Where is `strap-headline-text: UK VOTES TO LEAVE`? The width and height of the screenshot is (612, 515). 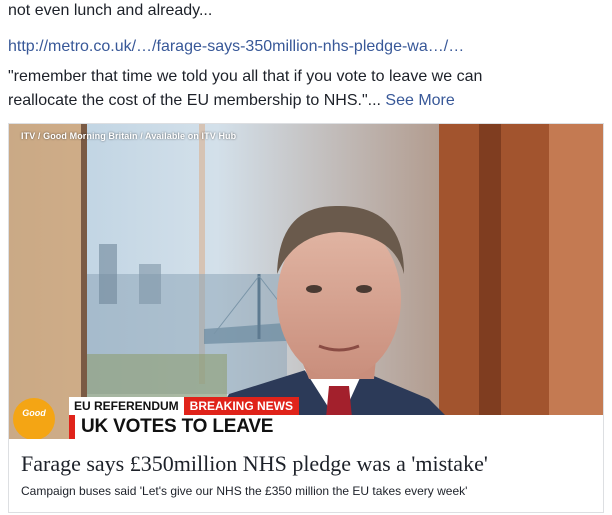 strap-headline-text: UK VOTES TO LEAVE is located at coordinates (177, 426).